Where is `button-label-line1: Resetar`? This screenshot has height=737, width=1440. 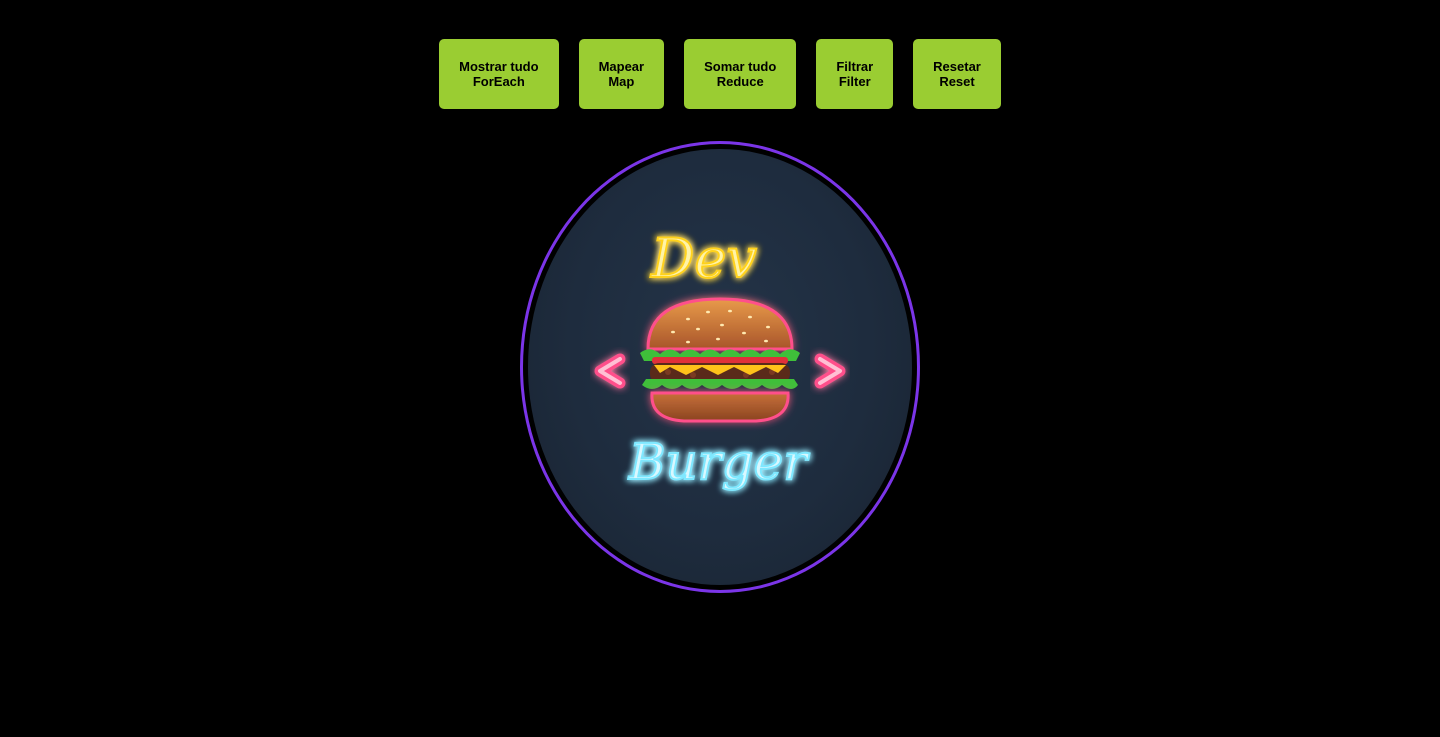
button-label-line1: Resetar is located at coordinates (957, 66).